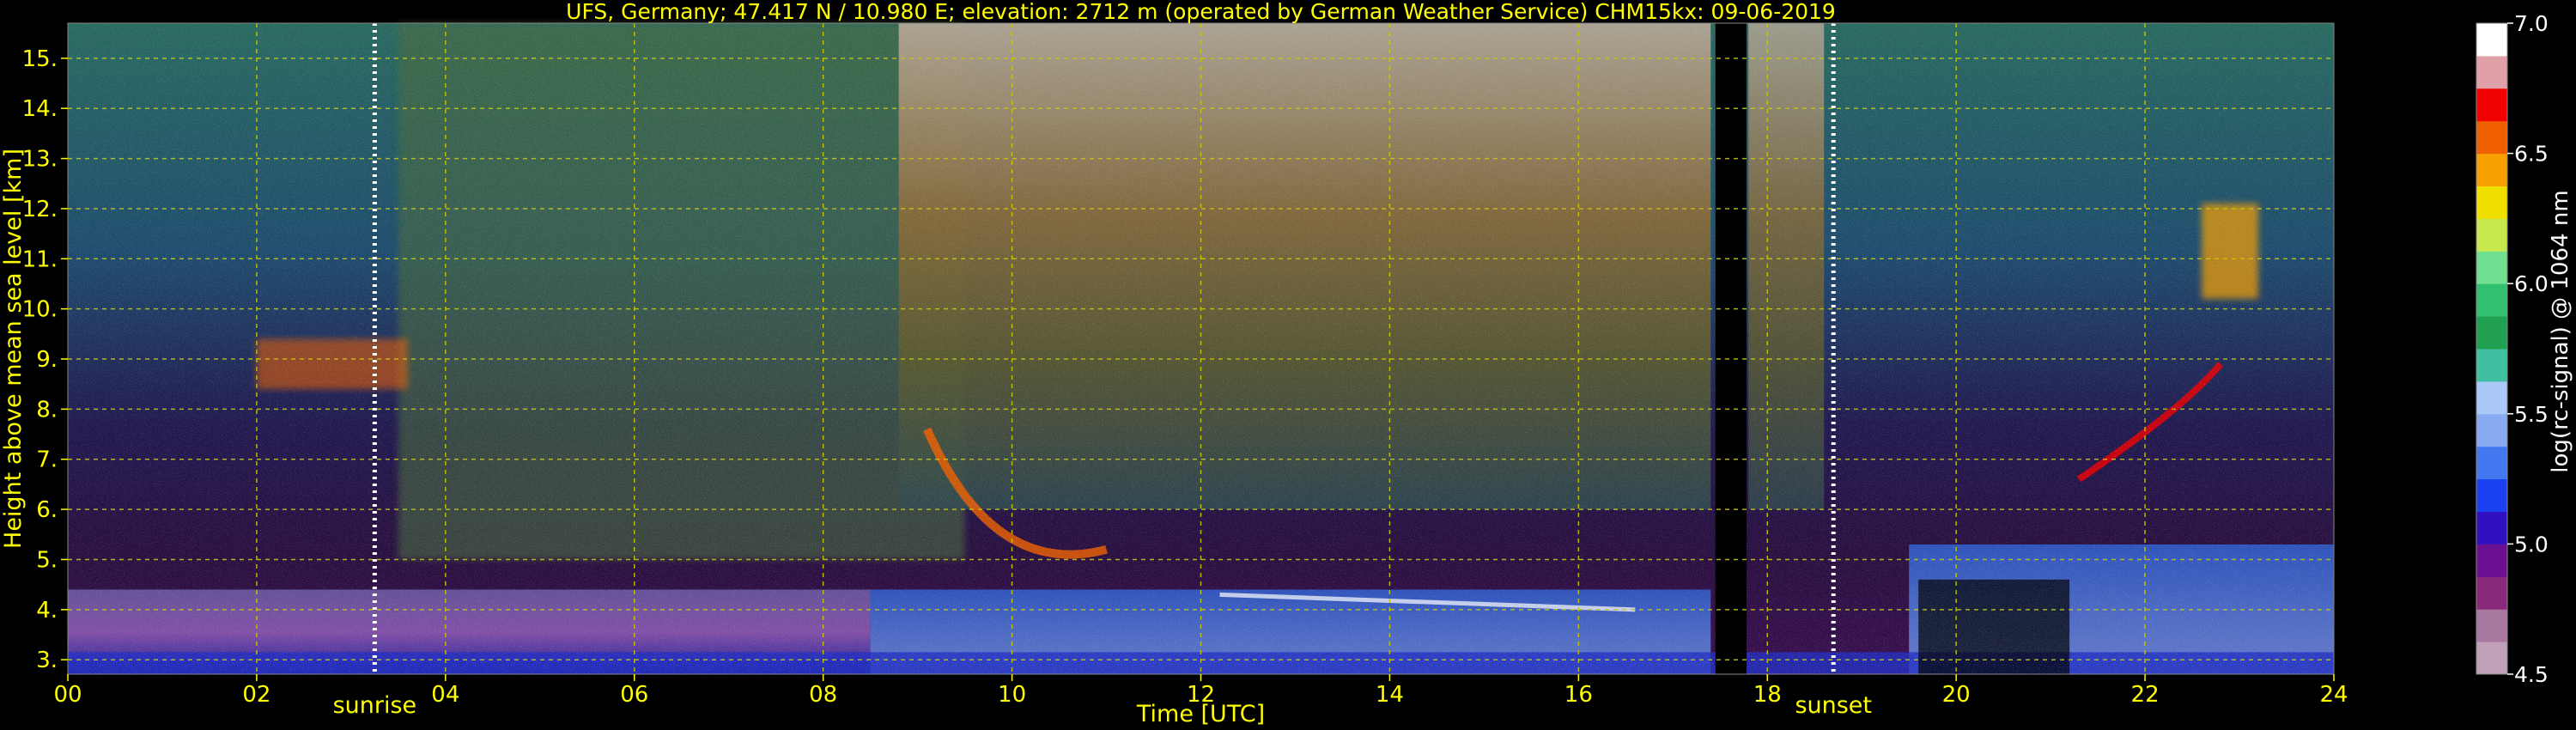 The image size is (2576, 730). I want to click on sun-annotations: sunrise sunset, so click(1102, 705).